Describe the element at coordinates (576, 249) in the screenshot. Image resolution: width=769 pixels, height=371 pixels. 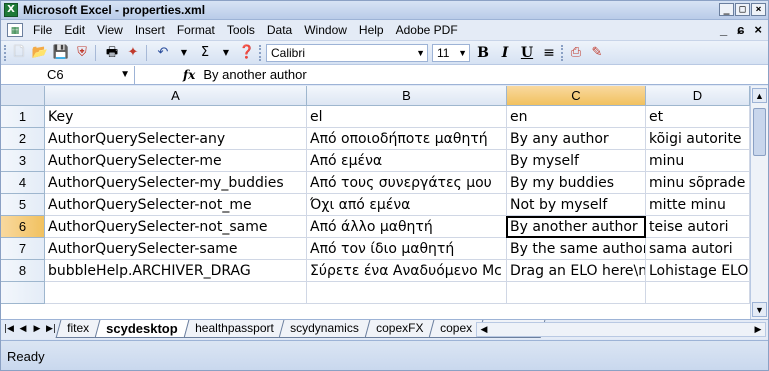
I see `cell-c7: By the same author` at that location.